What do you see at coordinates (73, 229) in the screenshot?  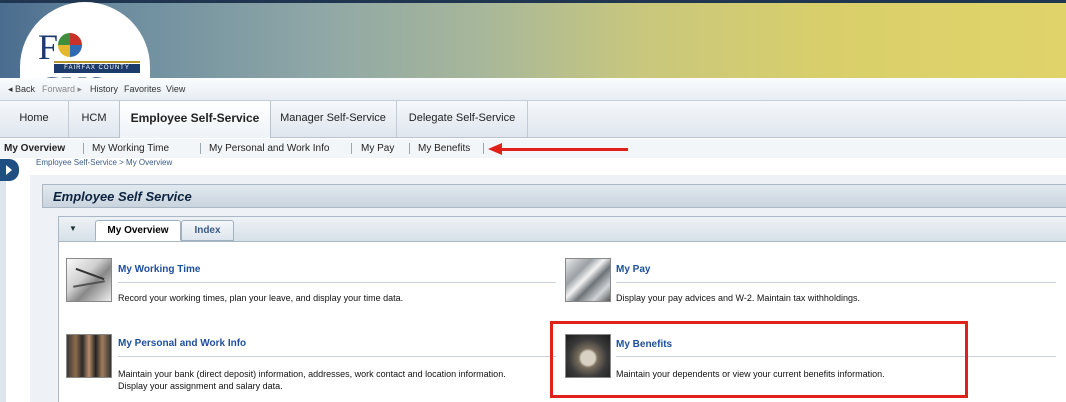 I see `tab-menu-caret-icon: ▼` at bounding box center [73, 229].